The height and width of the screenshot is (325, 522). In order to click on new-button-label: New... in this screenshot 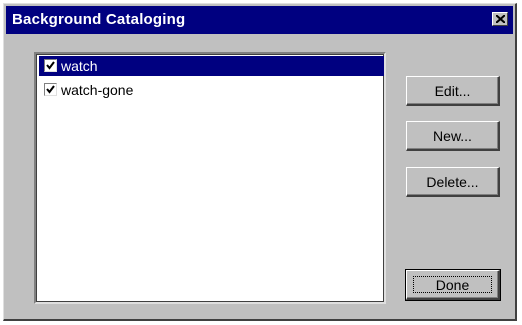, I will do `click(452, 135)`.